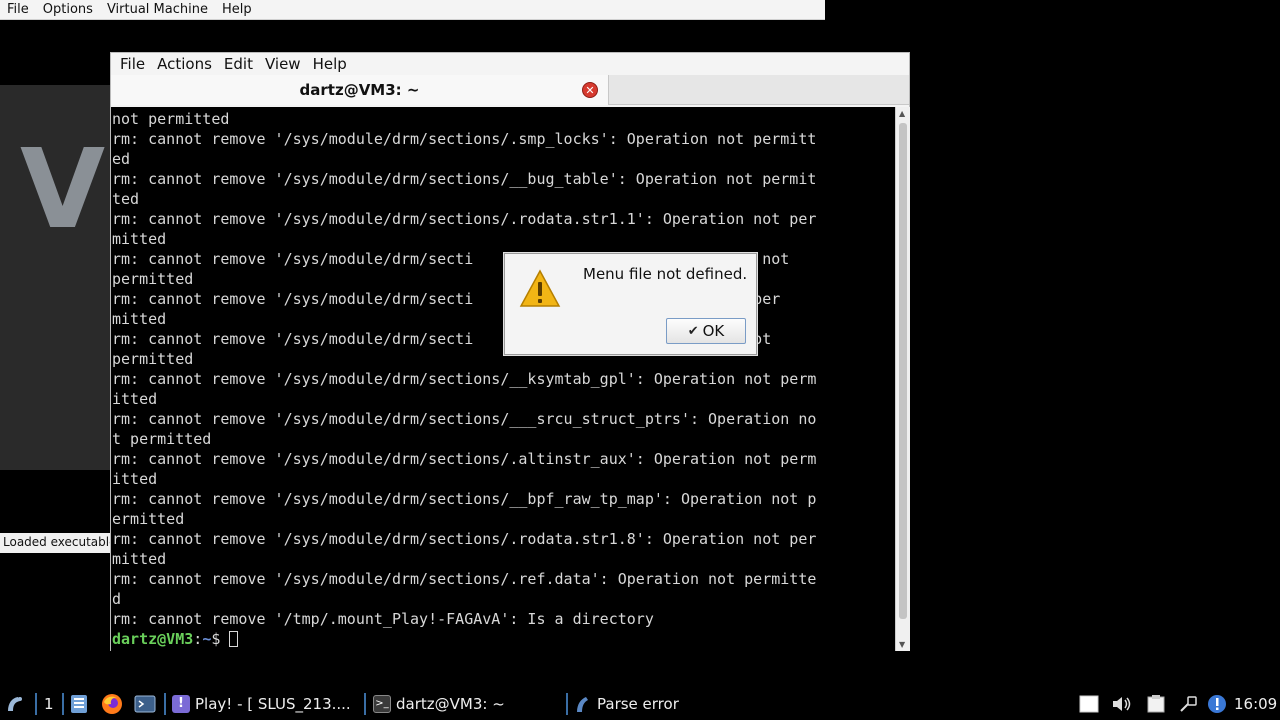 This screenshot has height=720, width=1280. I want to click on network-tray-icon, so click(1189, 704).